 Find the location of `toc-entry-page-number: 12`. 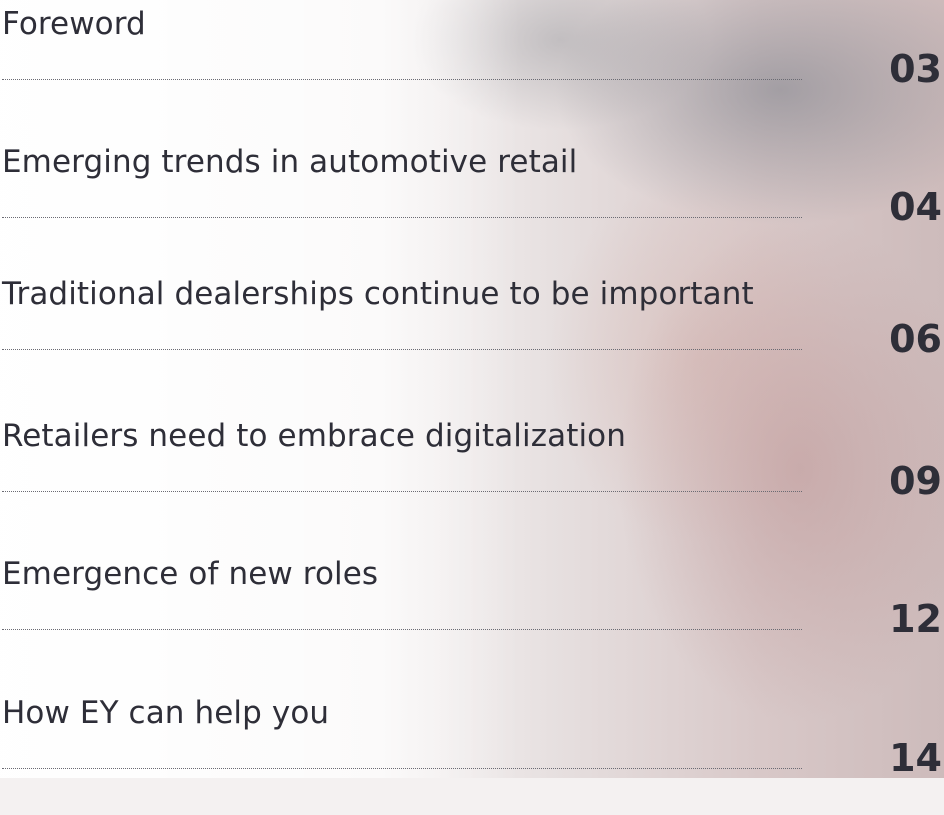

toc-entry-page-number: 12 is located at coordinates (915, 619).